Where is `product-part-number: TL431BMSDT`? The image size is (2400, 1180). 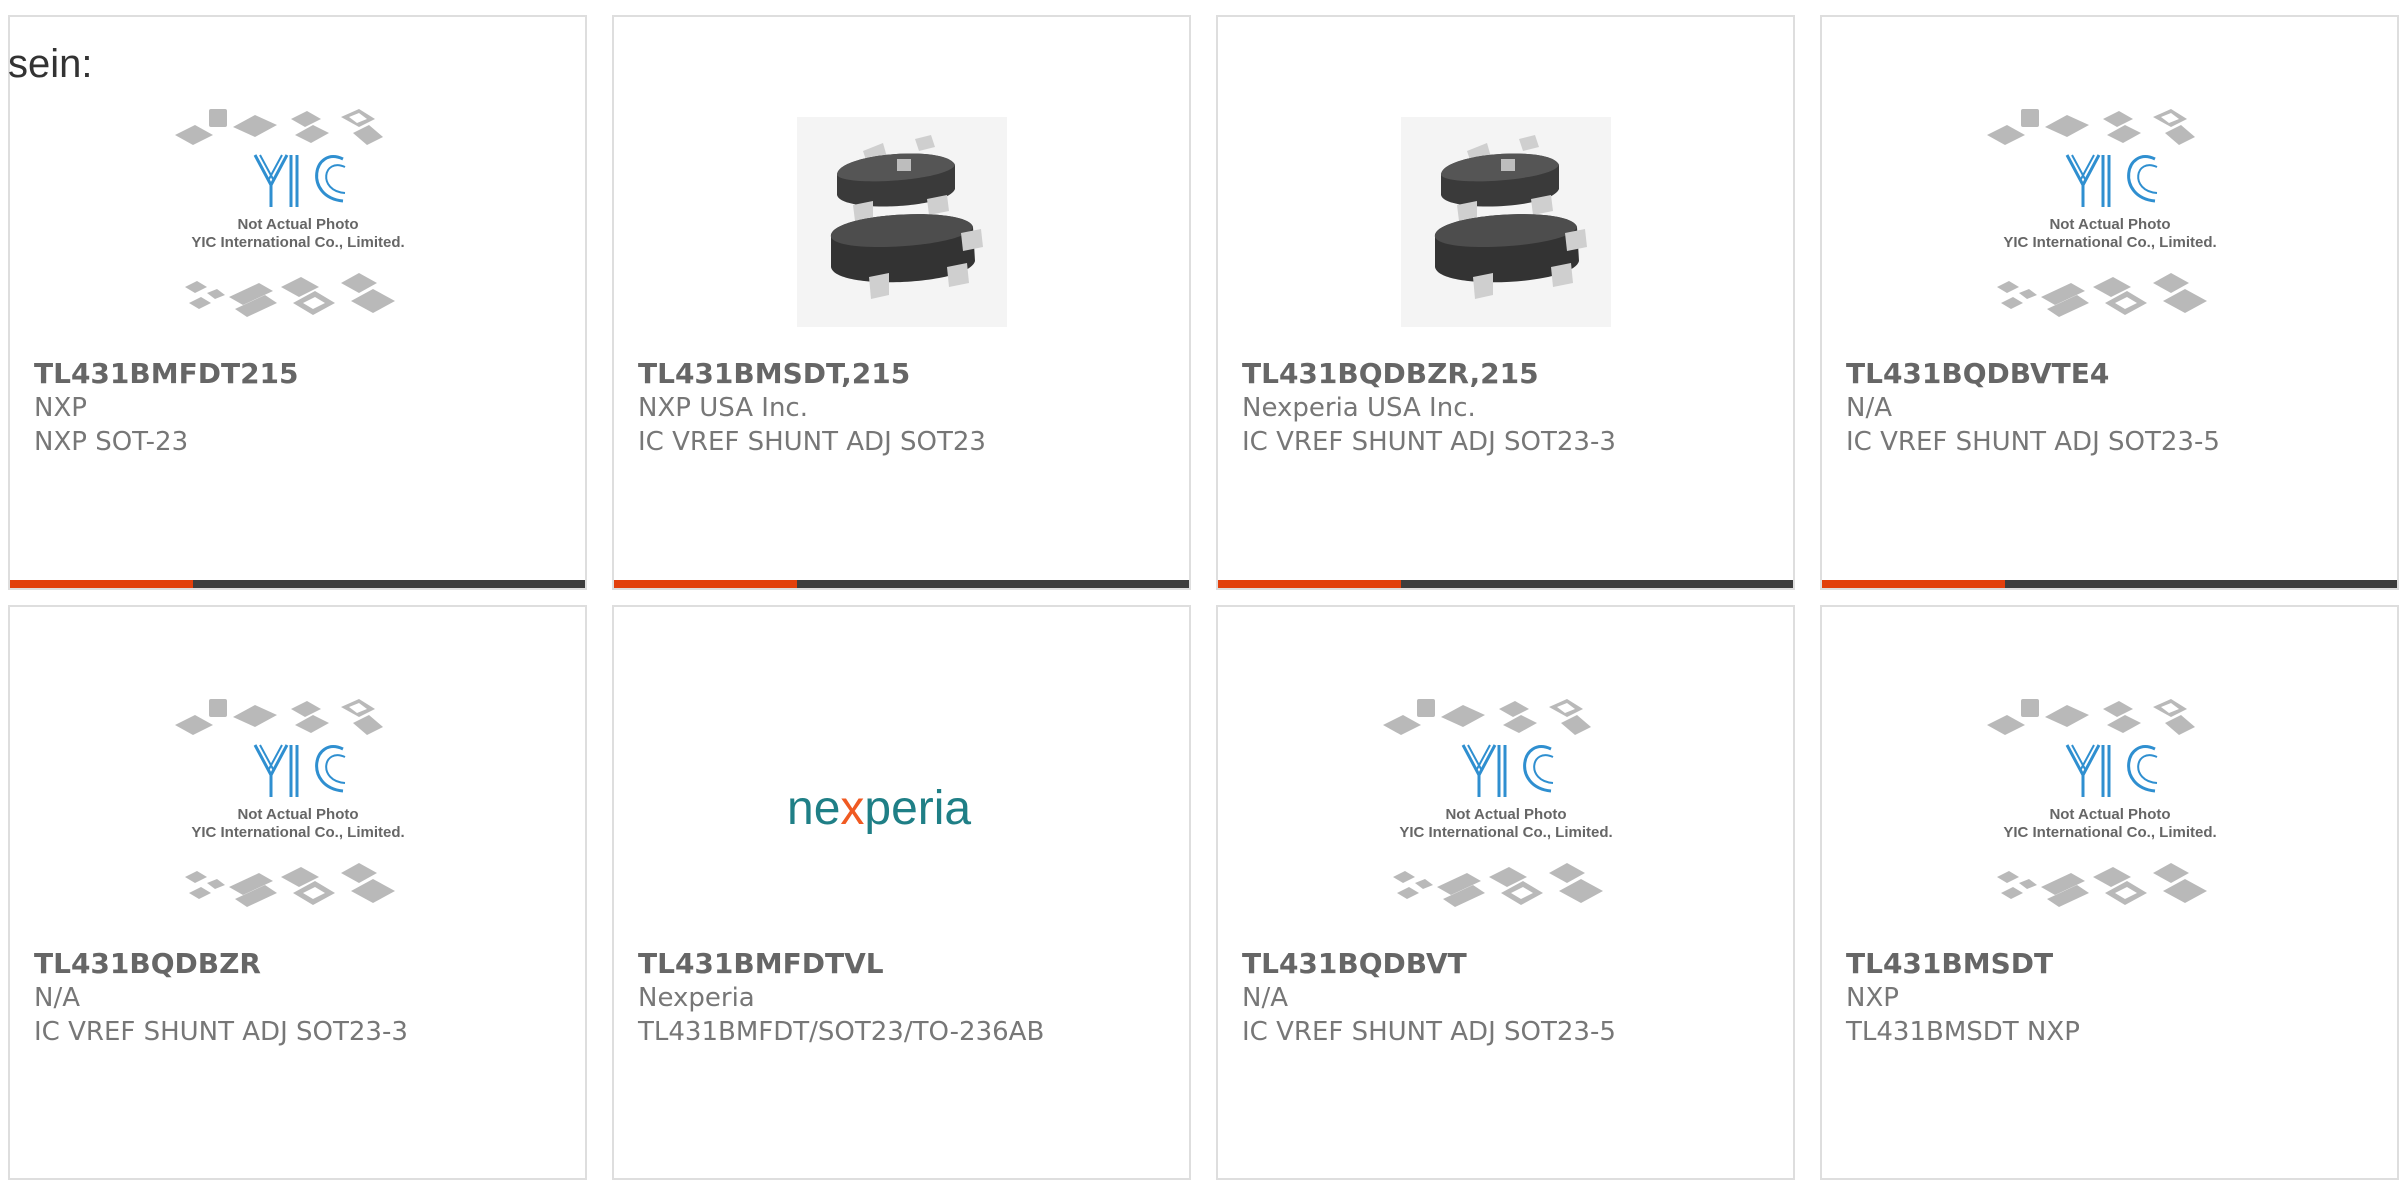 product-part-number: TL431BMSDT is located at coordinates (2116, 964).